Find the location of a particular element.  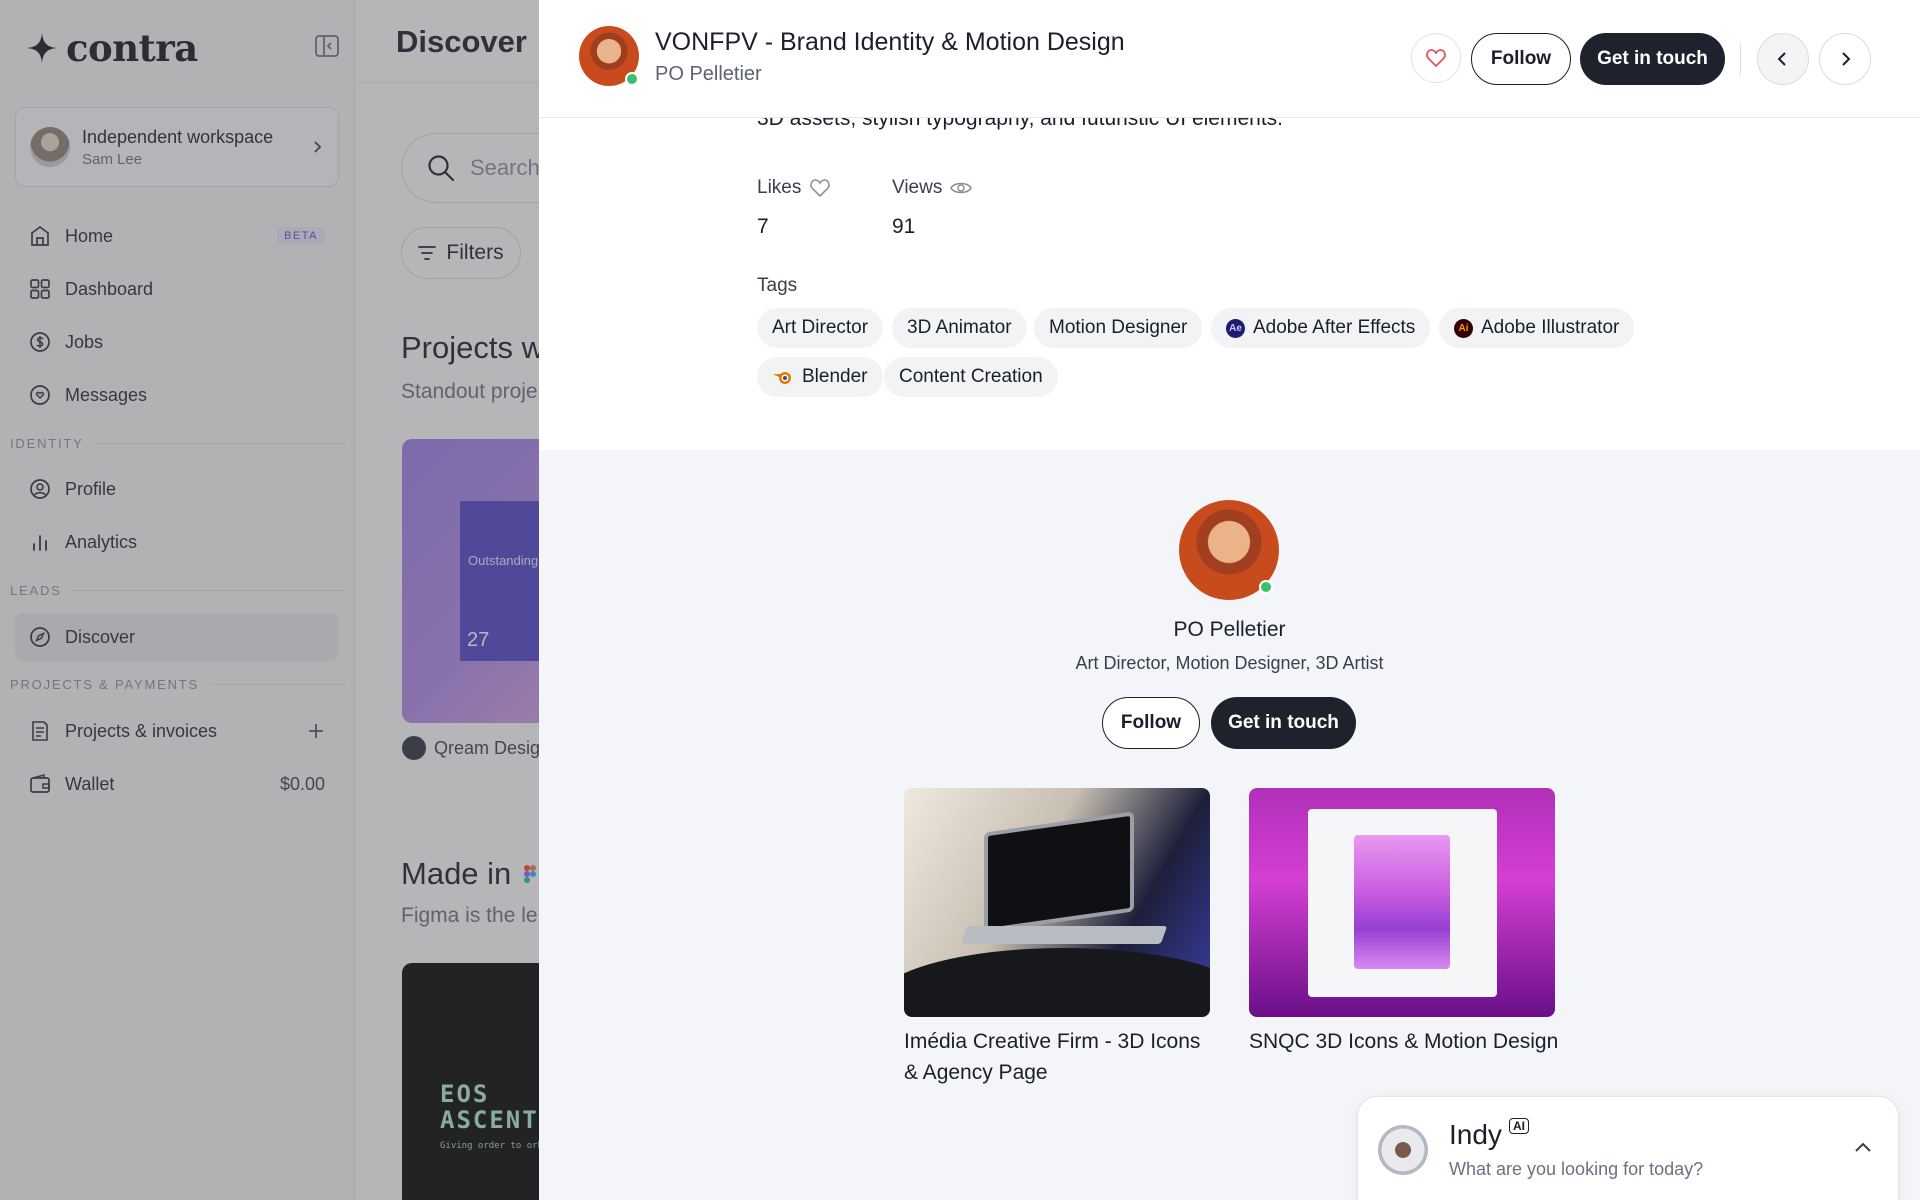

tags-label: Tags is located at coordinates (777, 285).